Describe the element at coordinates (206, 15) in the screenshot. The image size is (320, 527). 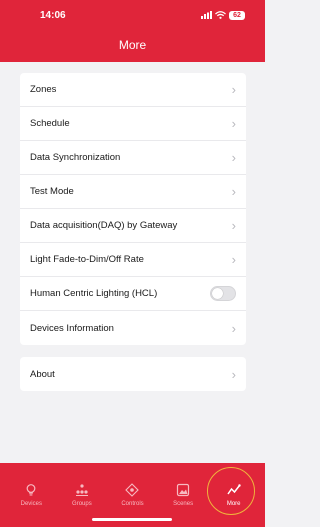
I see `signal-icon` at that location.